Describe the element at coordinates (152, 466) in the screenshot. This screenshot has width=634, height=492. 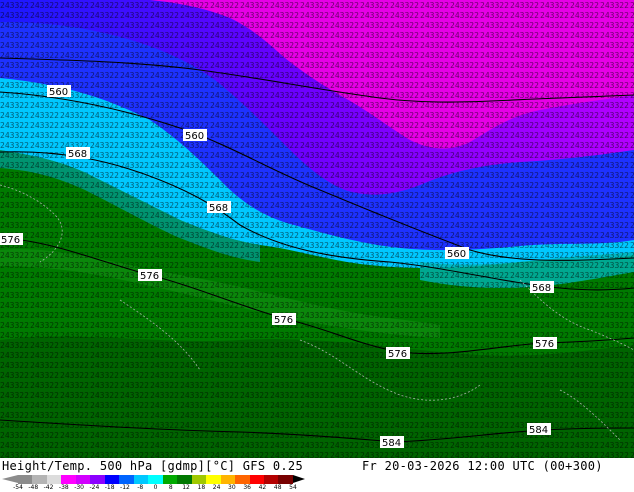
I see `map-title: Height/Temp. 500 hPa [gdmp][°C] GFS 0.25` at that location.